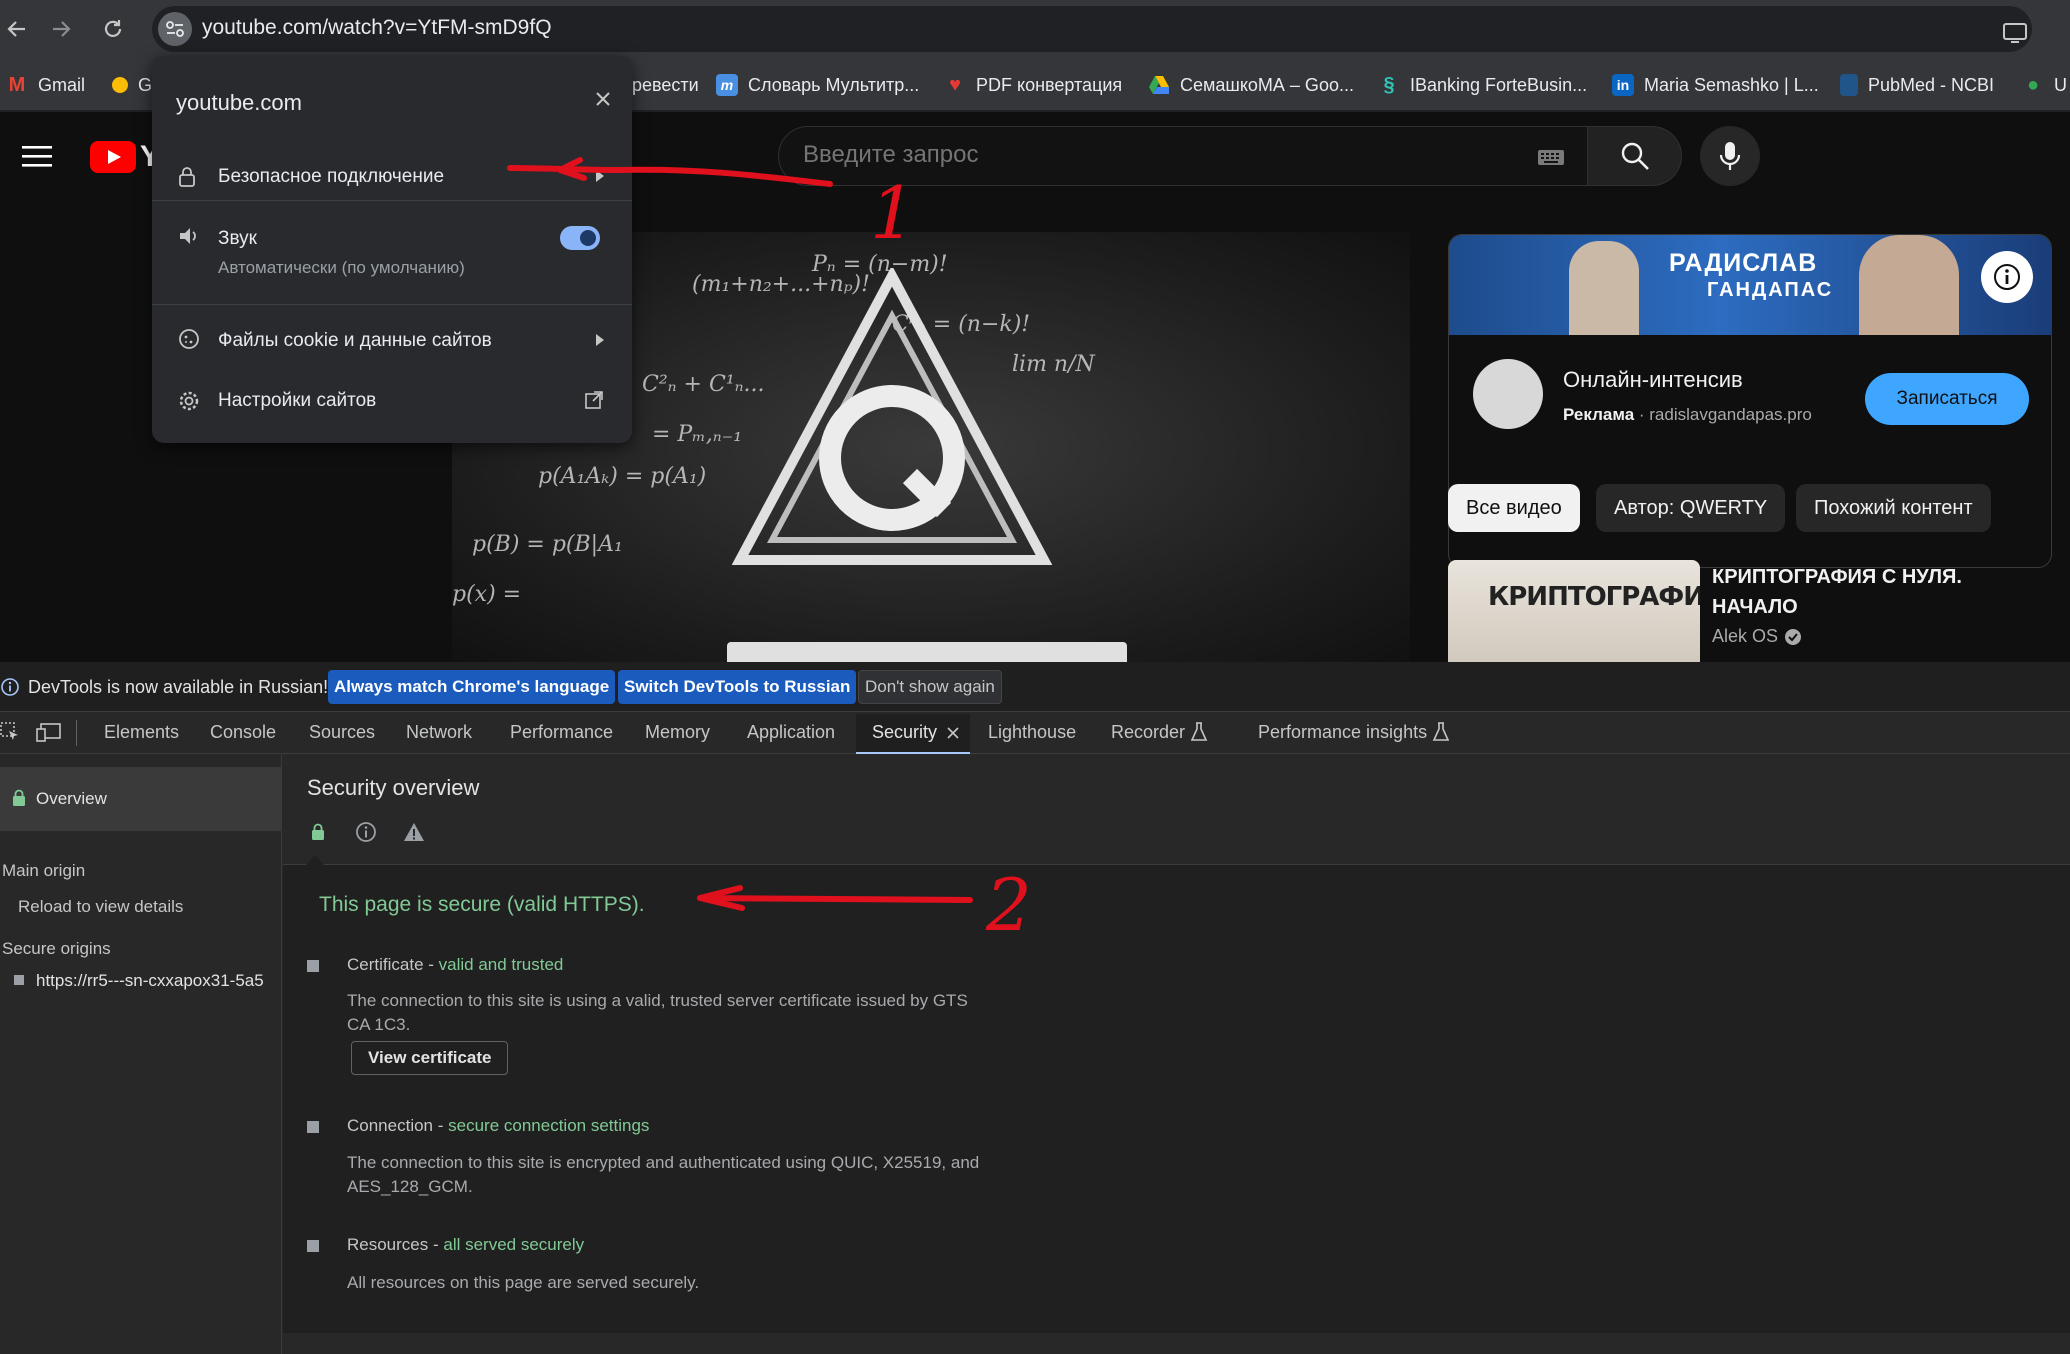 The image size is (2070, 1354). What do you see at coordinates (331, 176) in the screenshot?
I see `secure-connection-label: Безопасное подключение` at bounding box center [331, 176].